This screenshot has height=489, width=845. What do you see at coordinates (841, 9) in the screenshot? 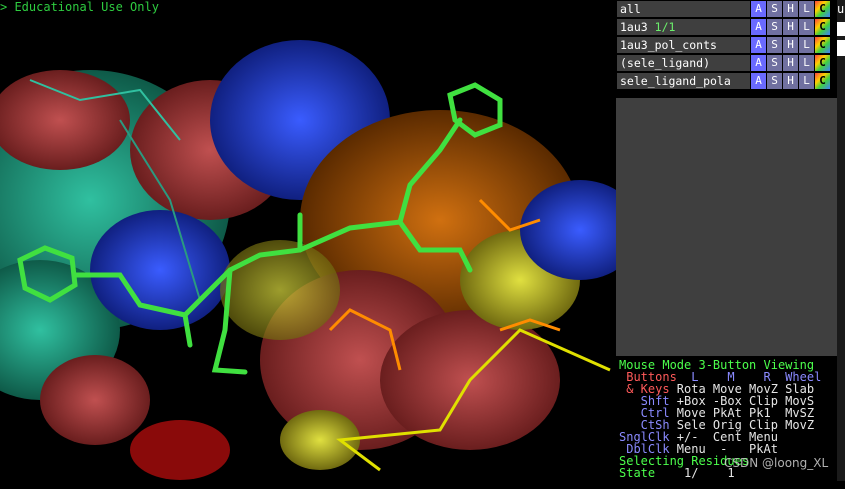
I see `adjacent-window-text: u` at bounding box center [841, 9].